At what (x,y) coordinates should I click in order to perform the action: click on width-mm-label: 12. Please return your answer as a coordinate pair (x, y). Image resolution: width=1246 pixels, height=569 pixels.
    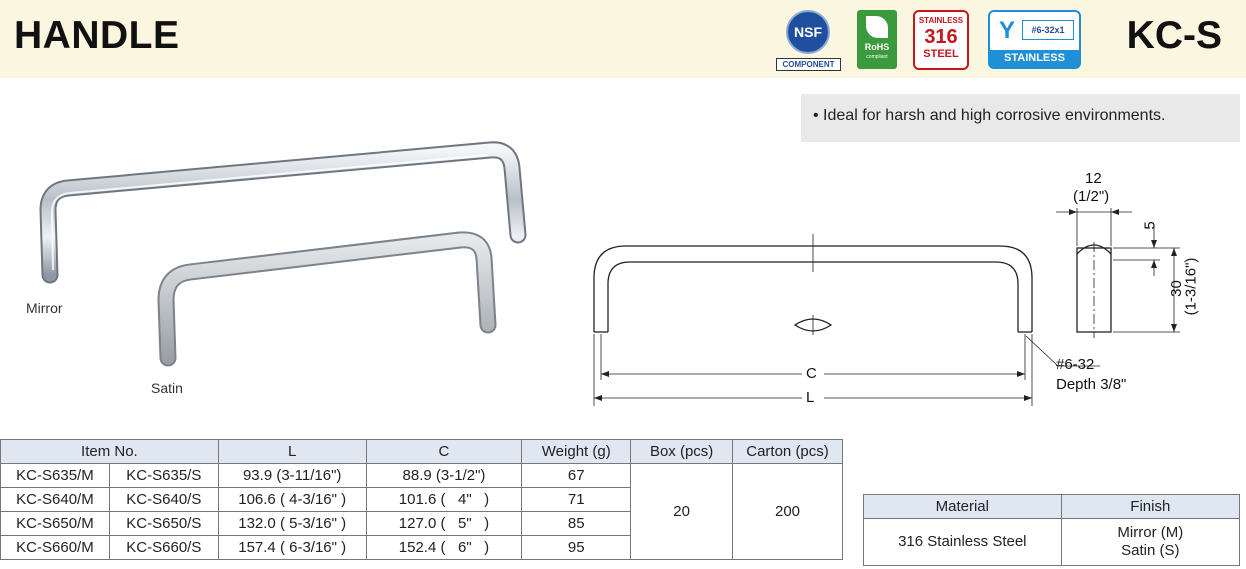
    Looking at the image, I should click on (1093, 178).